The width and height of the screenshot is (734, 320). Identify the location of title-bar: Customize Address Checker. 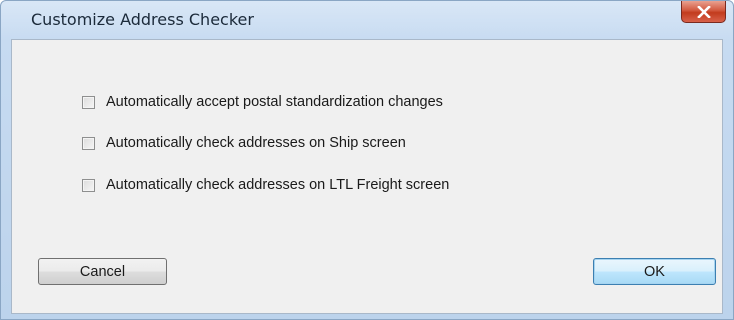
(367, 20).